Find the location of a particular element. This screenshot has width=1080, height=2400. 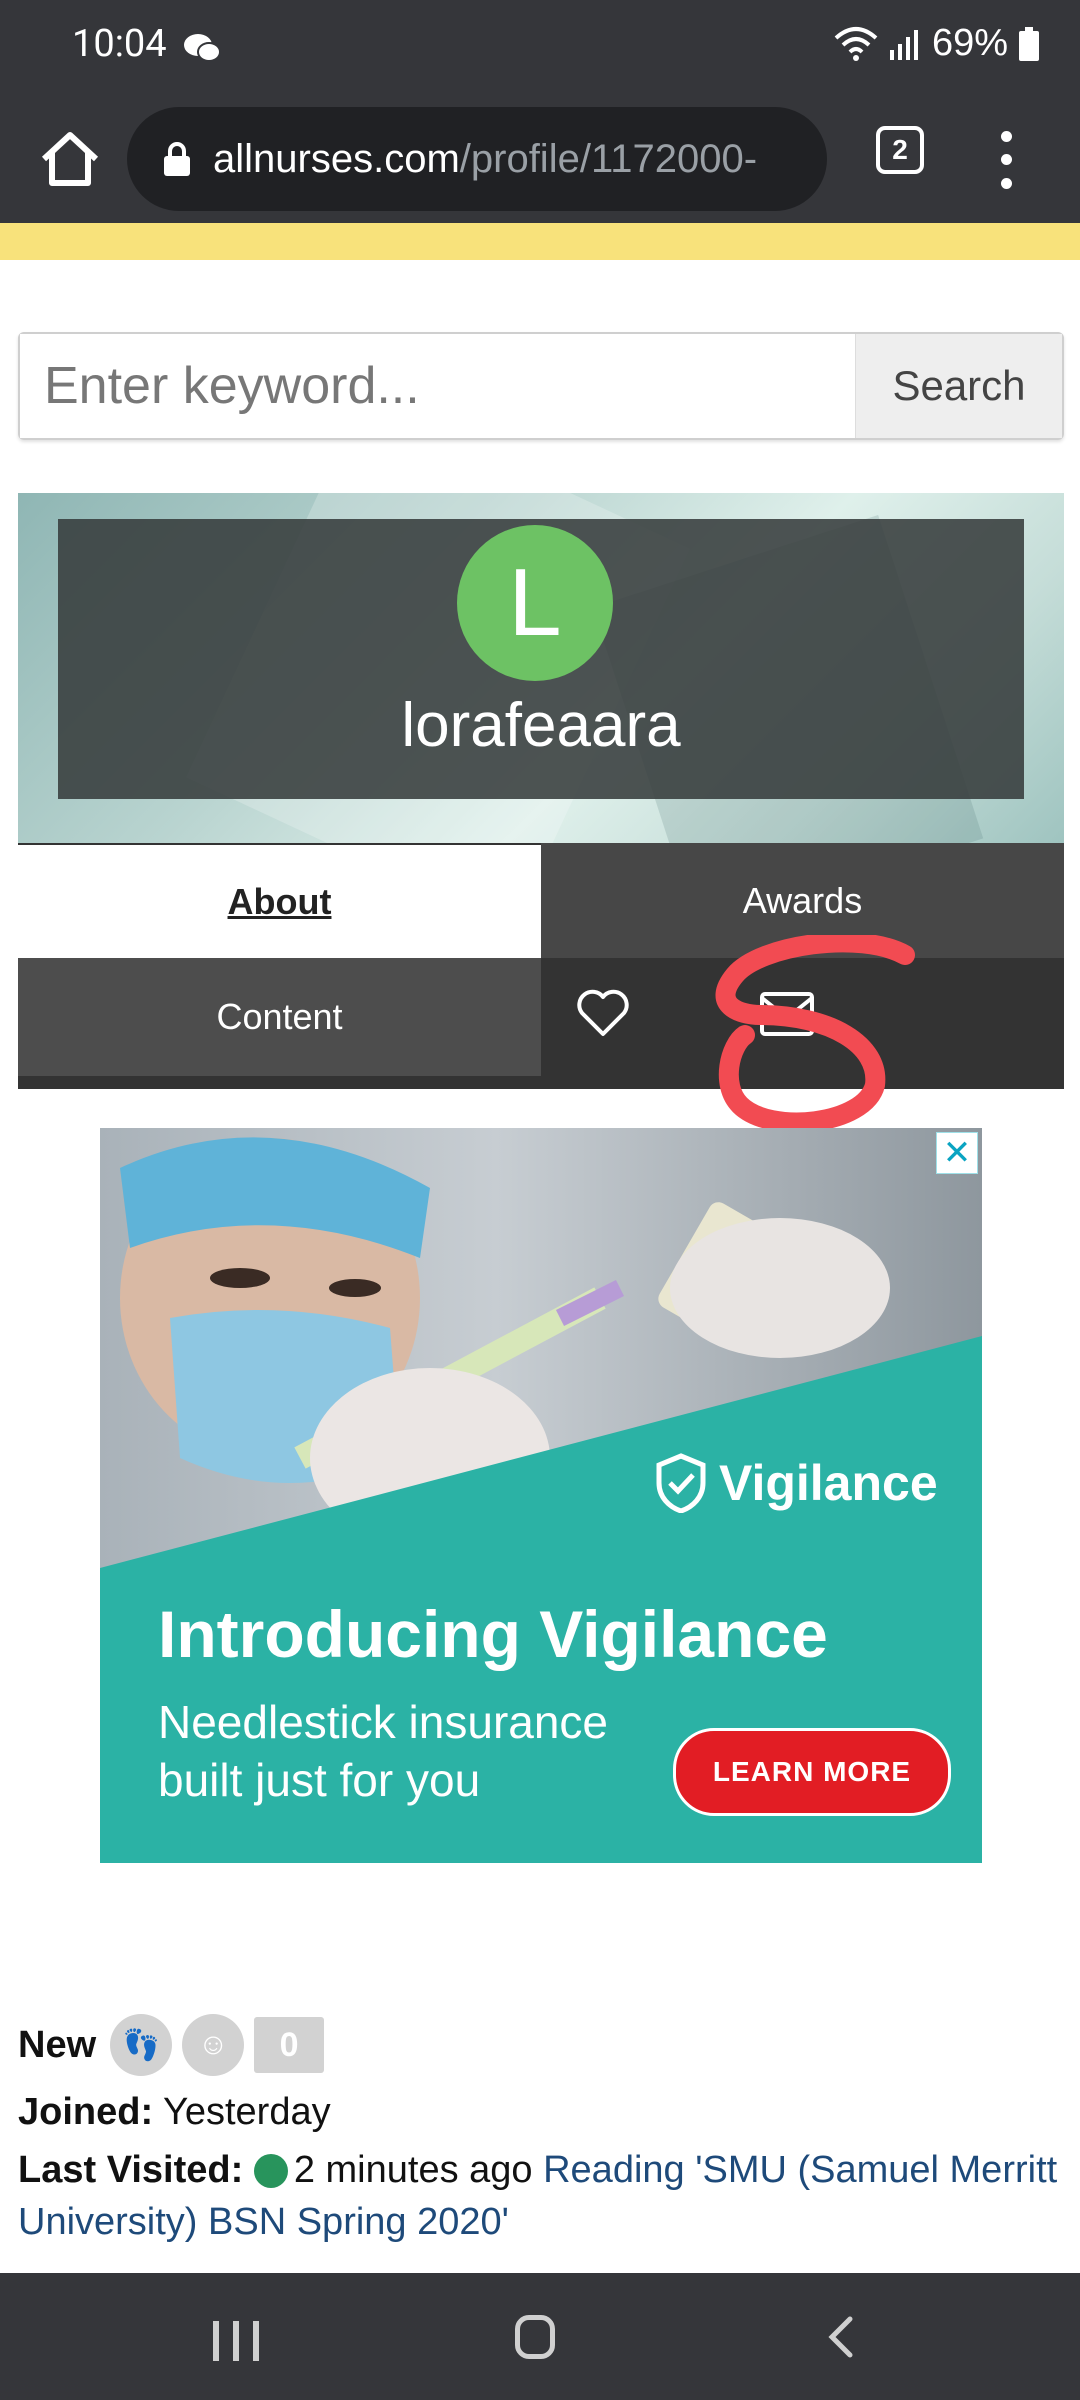

rank-row: New 👣 ☺ 0 is located at coordinates (538, 2045).